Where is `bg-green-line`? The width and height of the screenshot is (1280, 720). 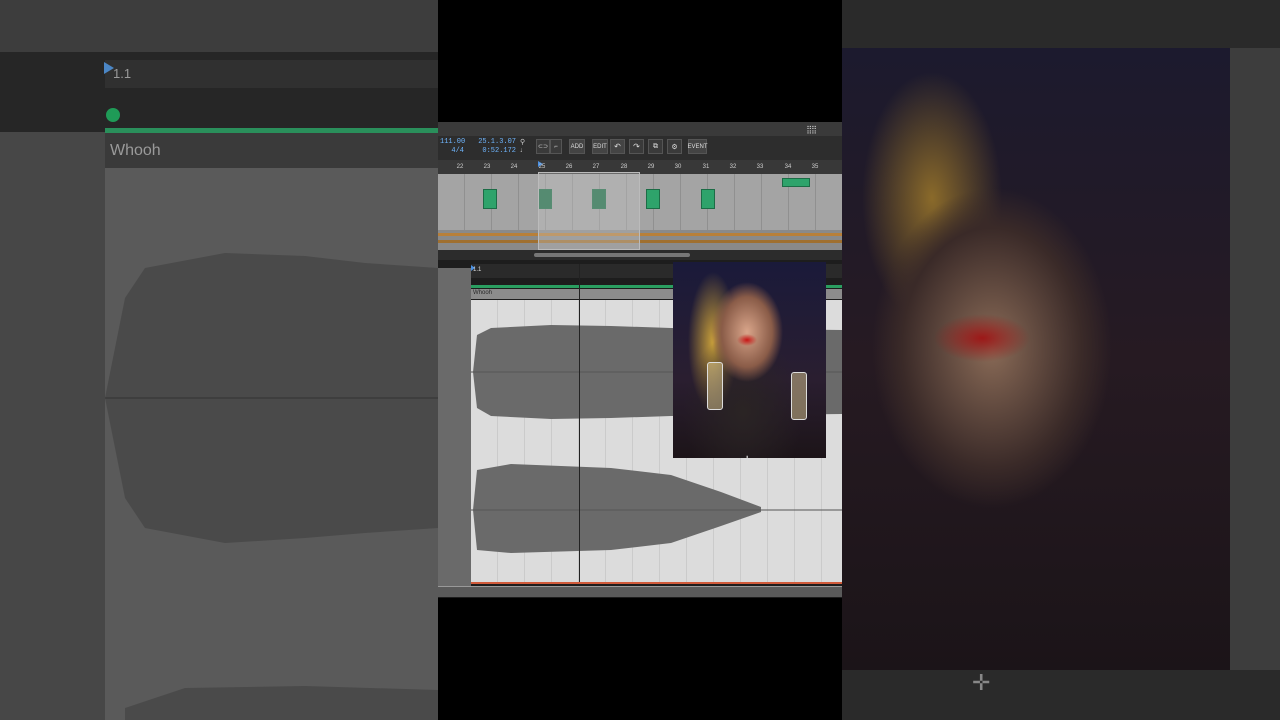
bg-green-line is located at coordinates (271, 130).